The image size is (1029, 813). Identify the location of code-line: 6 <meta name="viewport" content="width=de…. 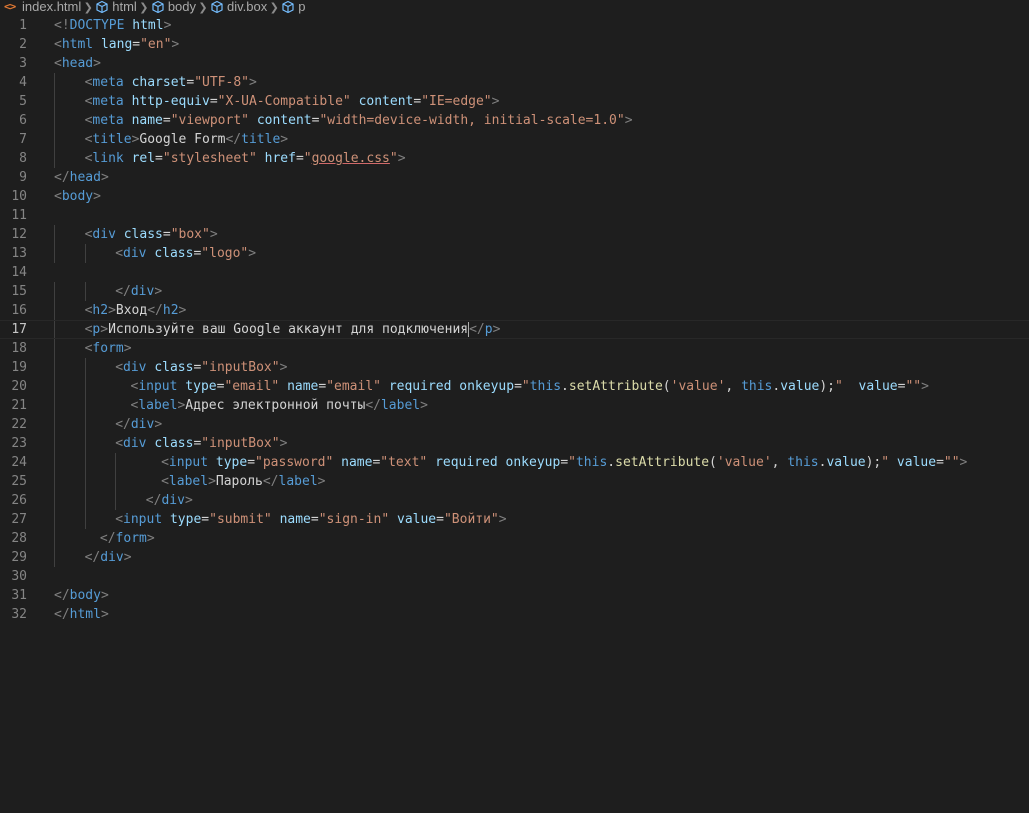
(514, 120).